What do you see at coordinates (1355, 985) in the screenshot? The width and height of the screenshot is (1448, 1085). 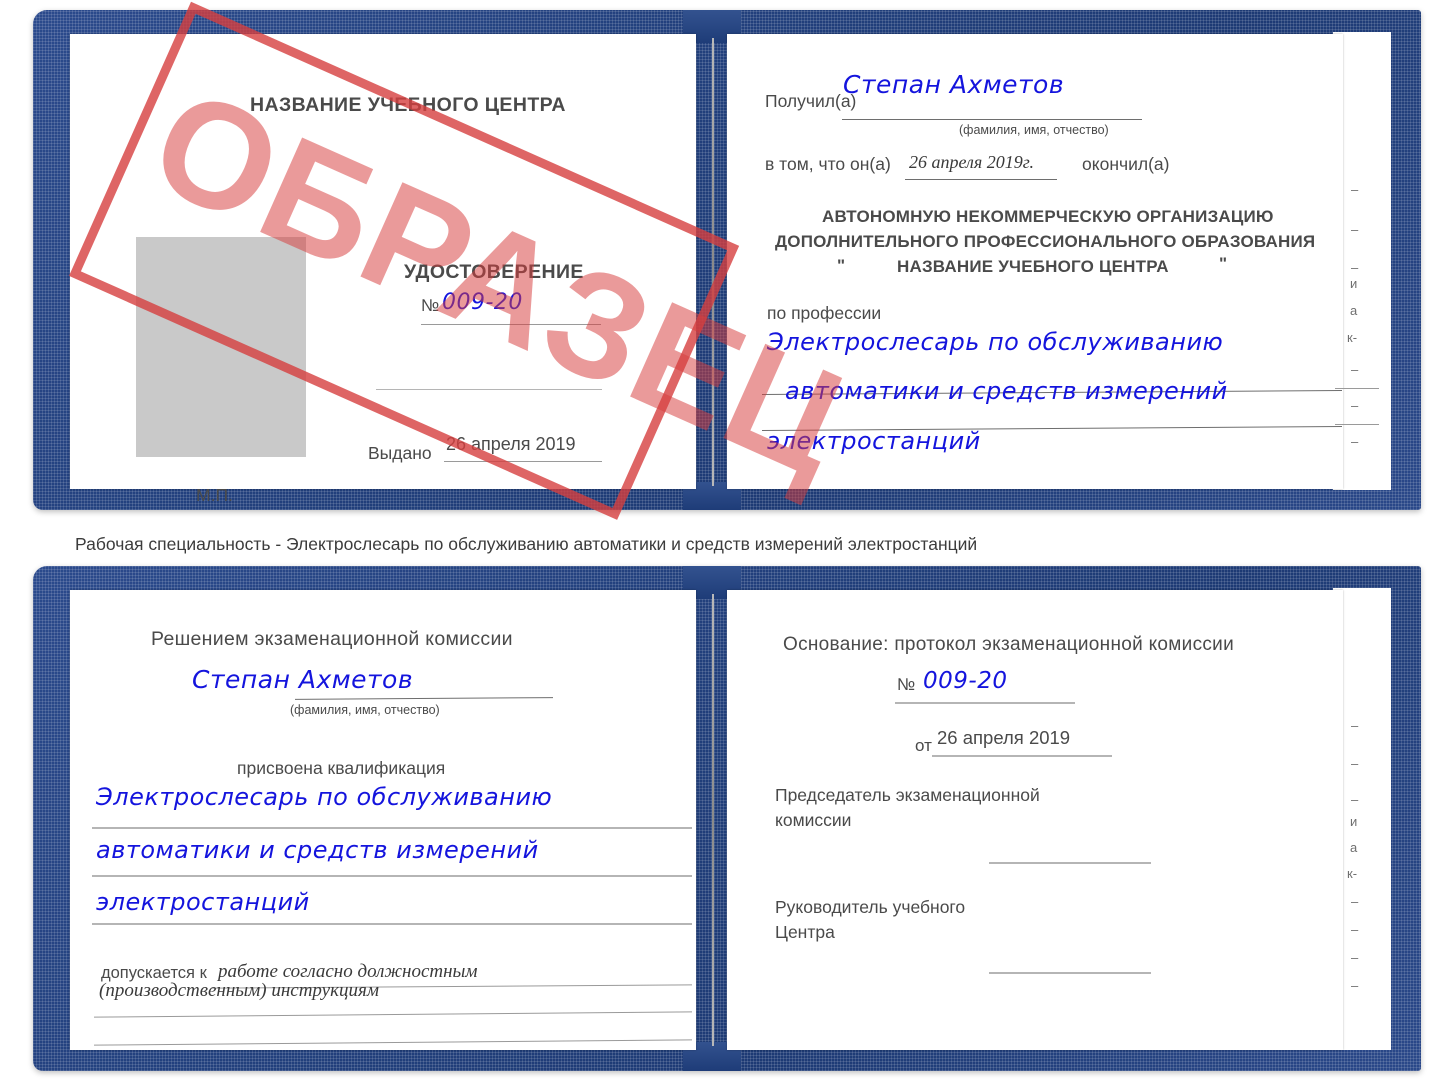 I see `trim-mark-b9: –` at bounding box center [1355, 985].